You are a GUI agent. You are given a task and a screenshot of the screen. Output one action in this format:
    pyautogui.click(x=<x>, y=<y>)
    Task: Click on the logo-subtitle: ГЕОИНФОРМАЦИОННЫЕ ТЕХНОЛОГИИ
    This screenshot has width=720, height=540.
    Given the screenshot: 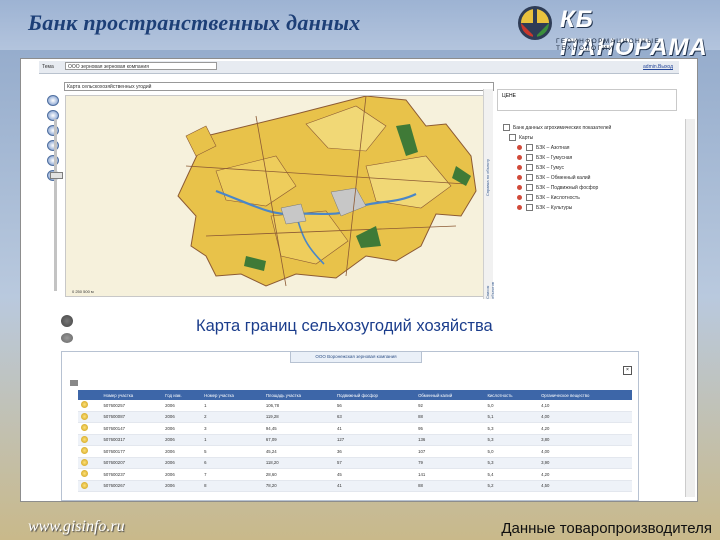 What is the action you would take?
    pyautogui.click(x=608, y=45)
    